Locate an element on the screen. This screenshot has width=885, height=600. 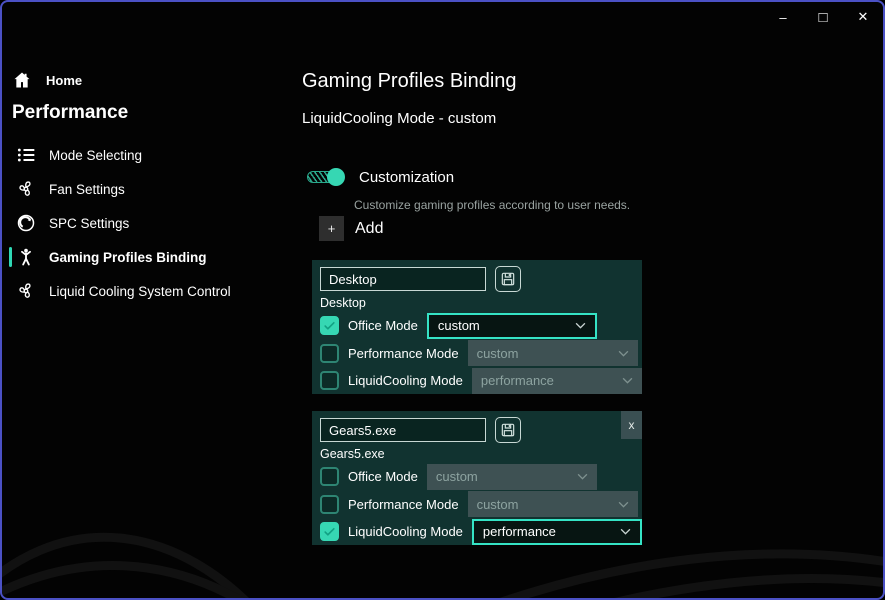
profile-card-gears5: x Gears5.exe Office Mode custom is located at coordinates (477, 478).